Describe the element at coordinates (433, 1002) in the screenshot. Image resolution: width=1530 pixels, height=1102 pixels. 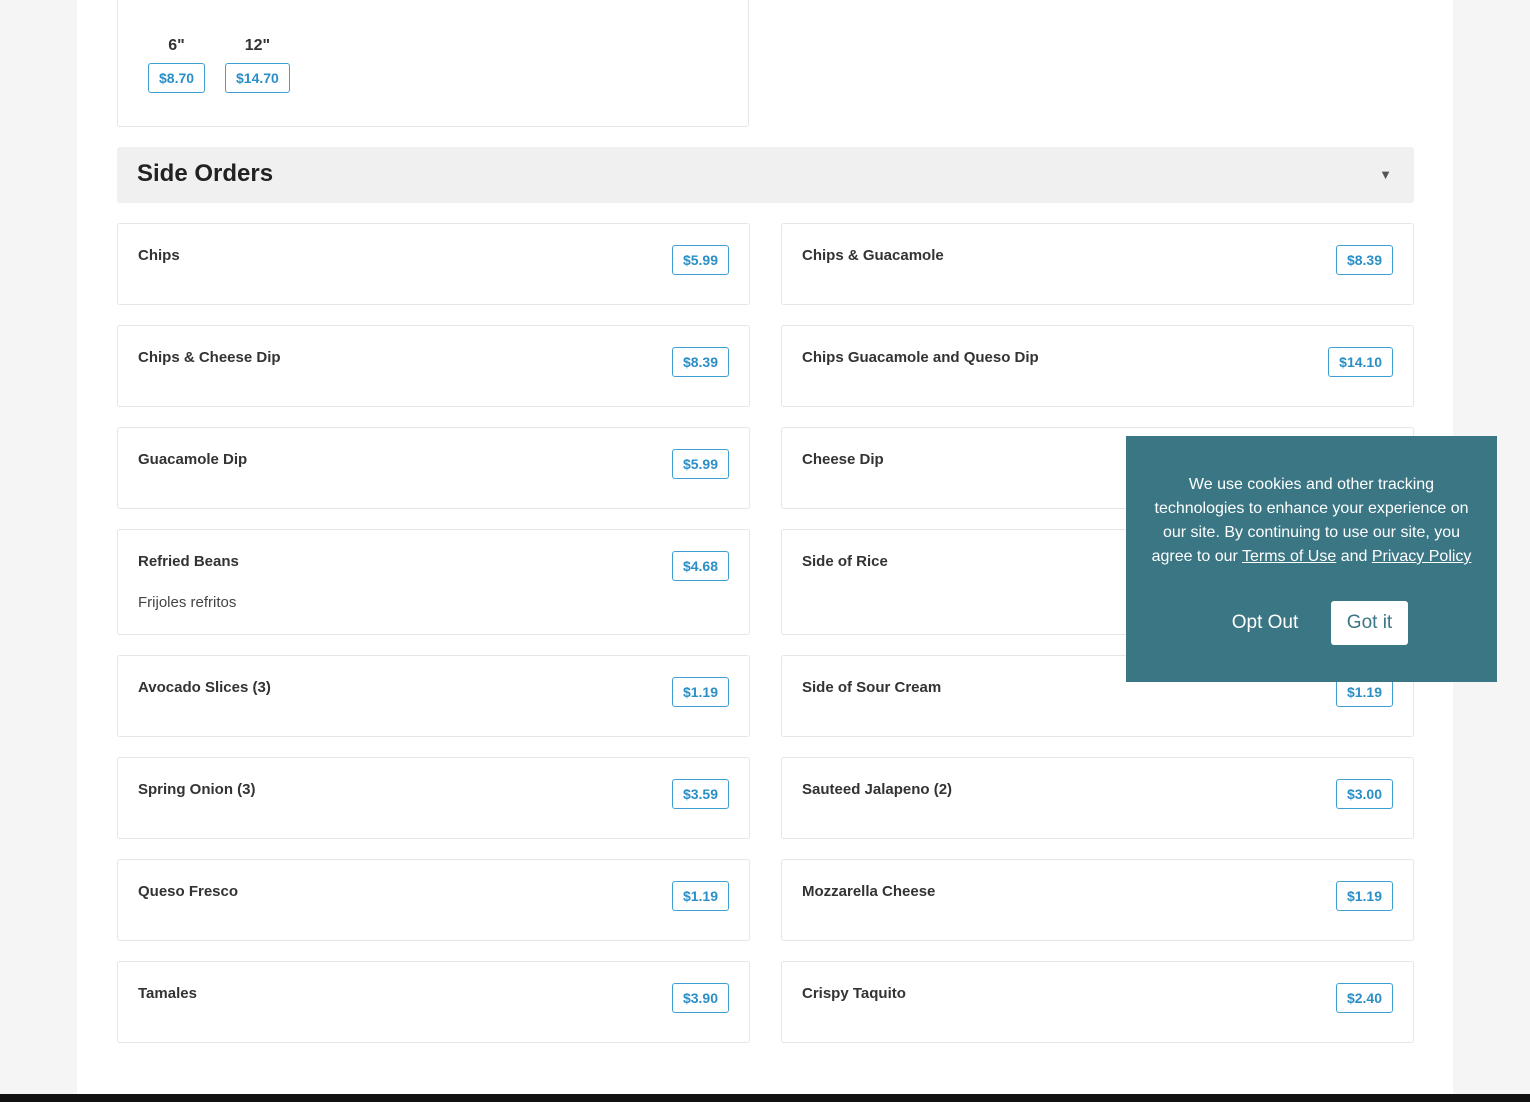
I see `menu-item-card: Tamales $3.90` at that location.